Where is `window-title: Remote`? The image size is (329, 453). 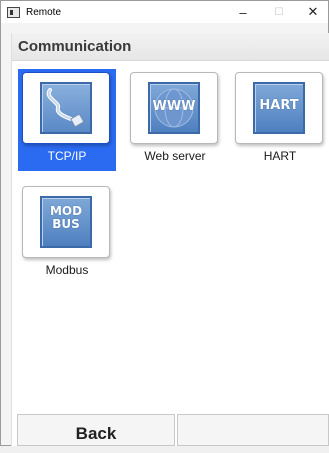
window-title: Remote is located at coordinates (44, 12).